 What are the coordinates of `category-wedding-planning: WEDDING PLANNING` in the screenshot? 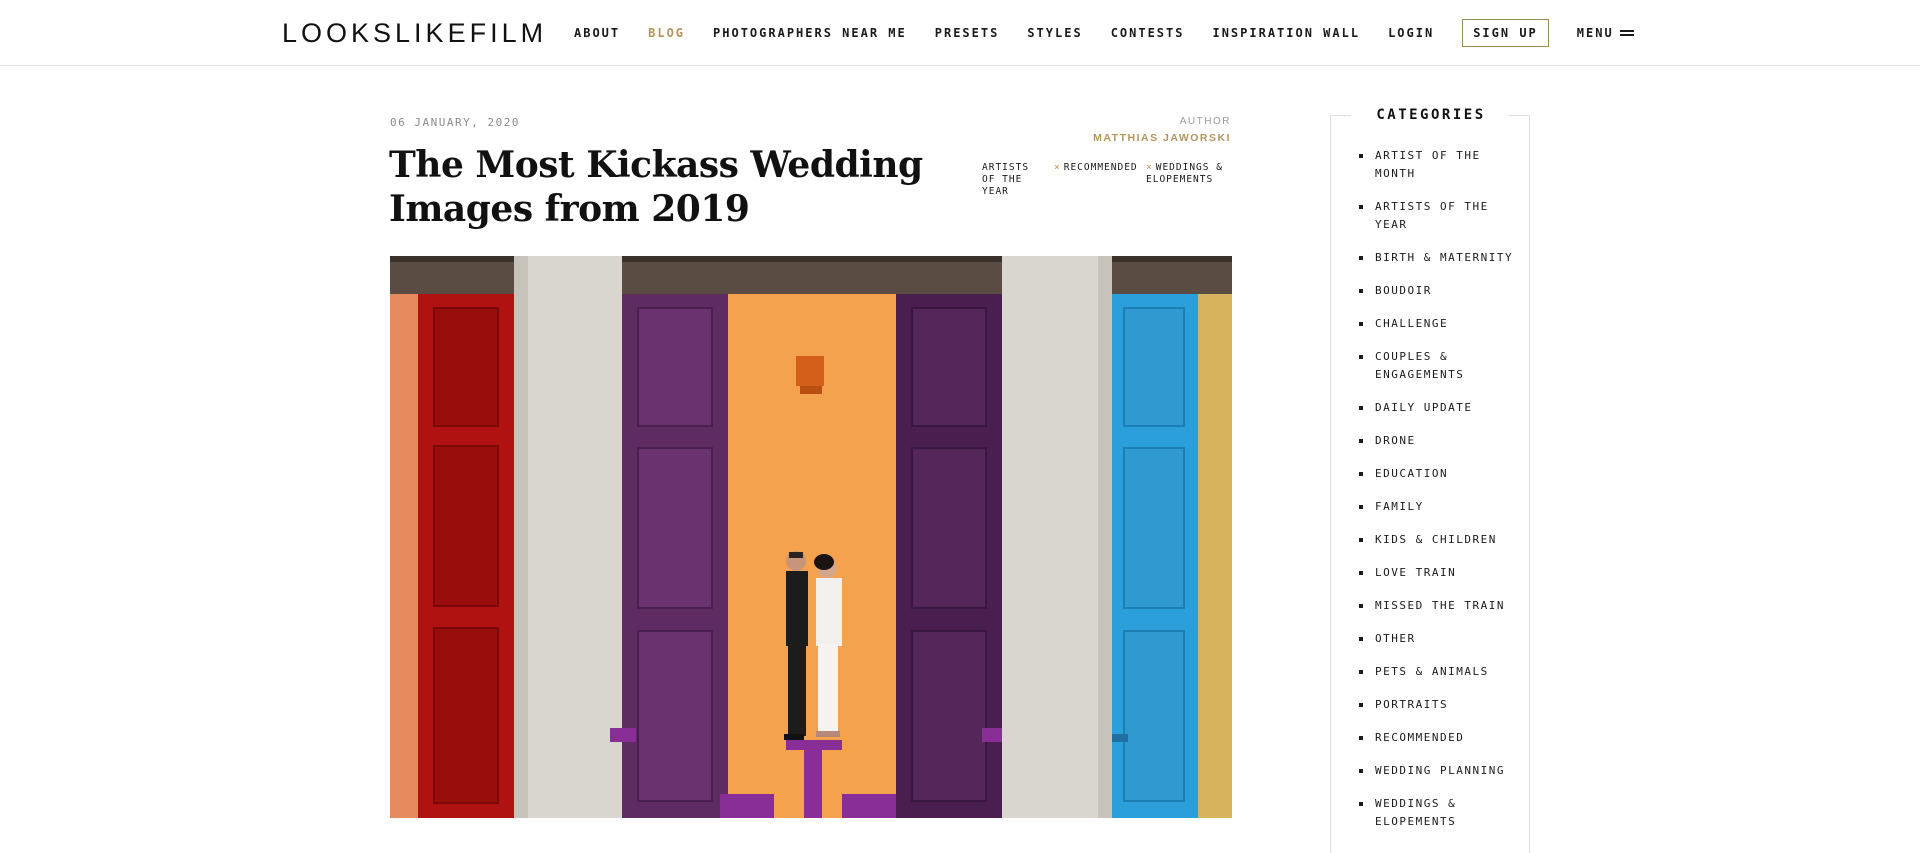 It's located at (1439, 771).